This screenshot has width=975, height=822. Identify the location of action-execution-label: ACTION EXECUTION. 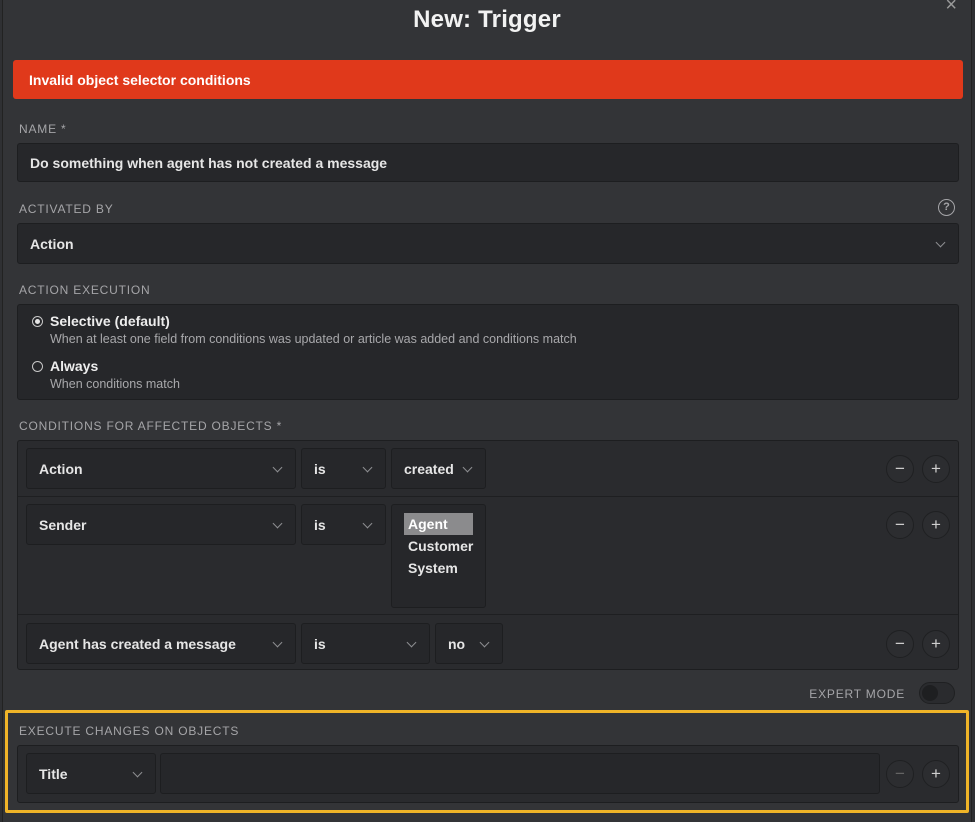
(85, 290).